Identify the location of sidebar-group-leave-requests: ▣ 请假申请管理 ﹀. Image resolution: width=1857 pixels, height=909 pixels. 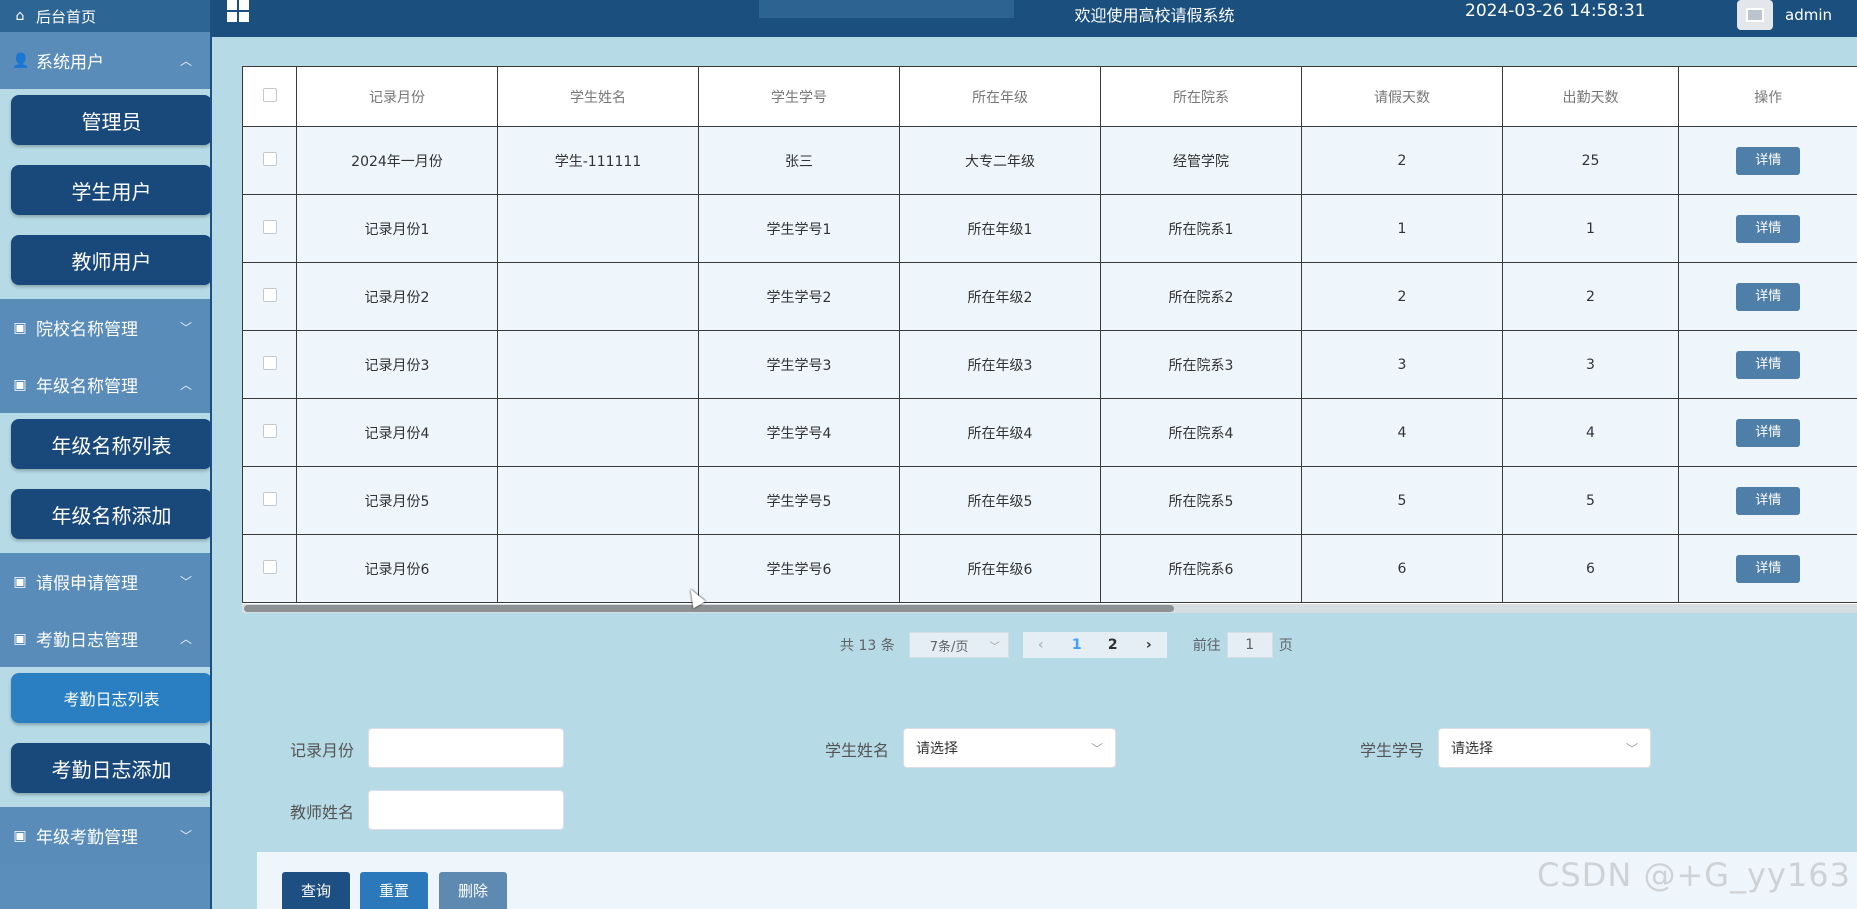
(105, 581).